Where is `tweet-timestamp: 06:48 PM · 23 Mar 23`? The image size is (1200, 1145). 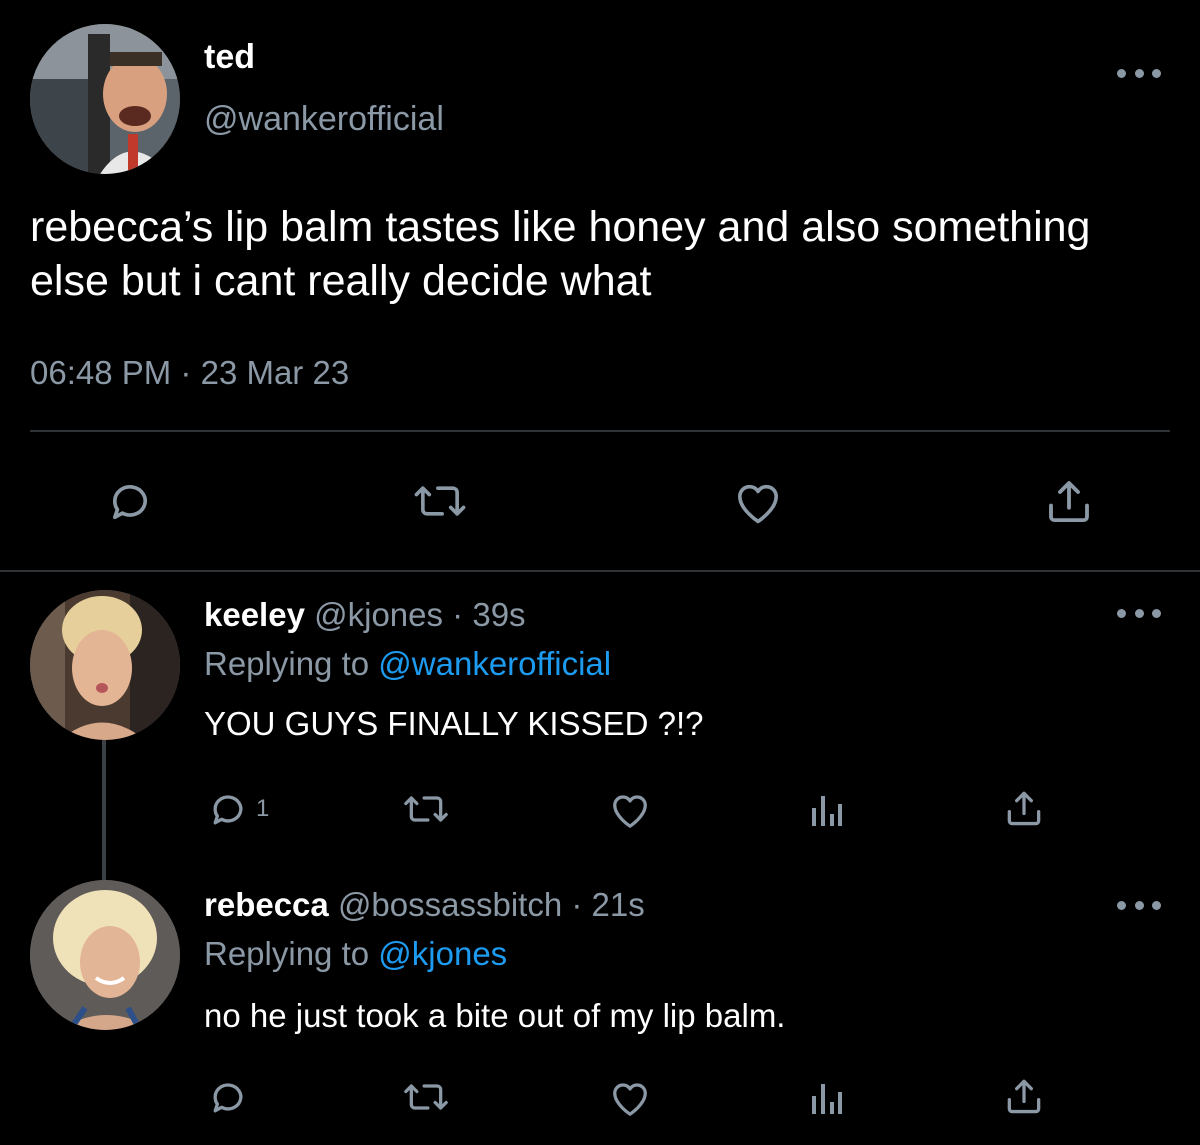 tweet-timestamp: 06:48 PM · 23 Mar 23 is located at coordinates (189, 373).